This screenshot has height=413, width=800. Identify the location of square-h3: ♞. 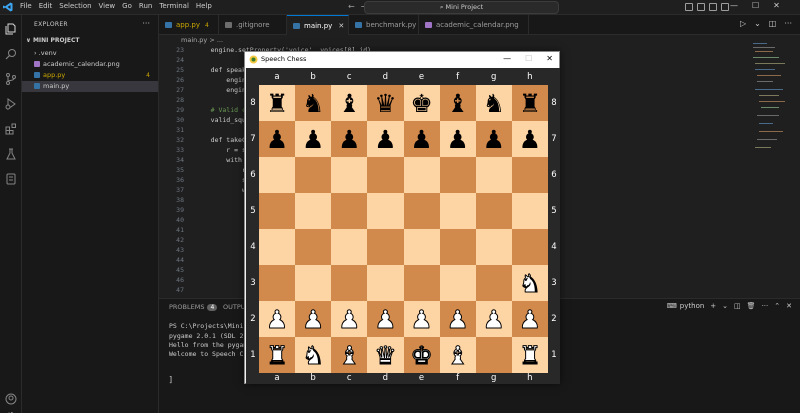
(529, 283).